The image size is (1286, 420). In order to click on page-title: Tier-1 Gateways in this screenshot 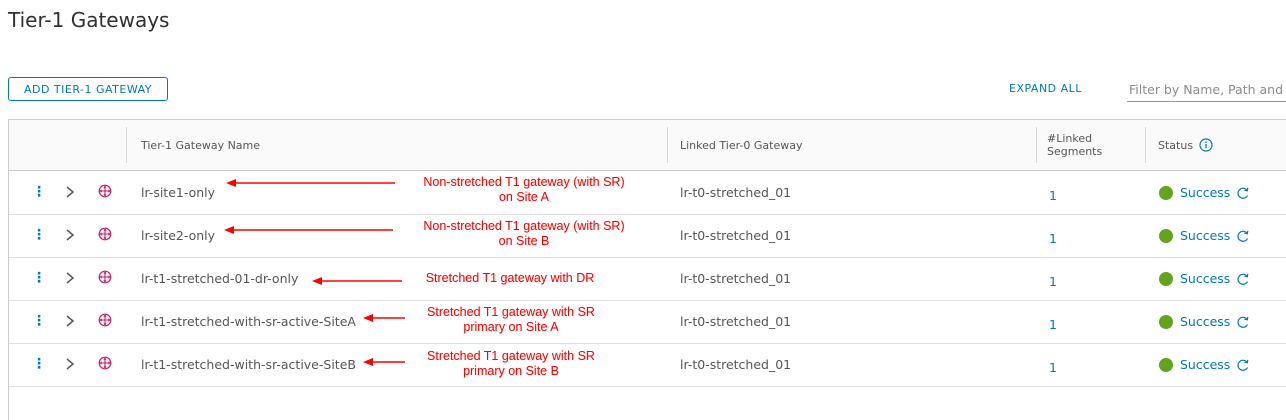, I will do `click(89, 20)`.